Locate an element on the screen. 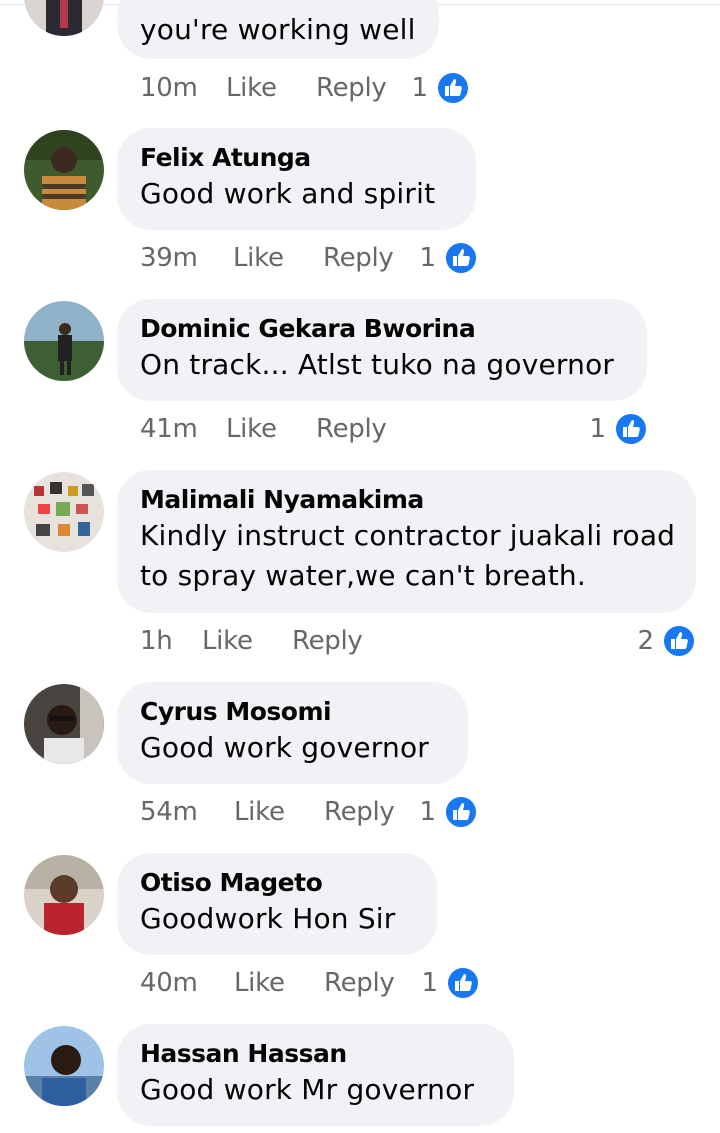 Image resolution: width=720 pixels, height=1133 pixels. comment-bubble: Hassan Hassan Good work Mr governor is located at coordinates (315, 1075).